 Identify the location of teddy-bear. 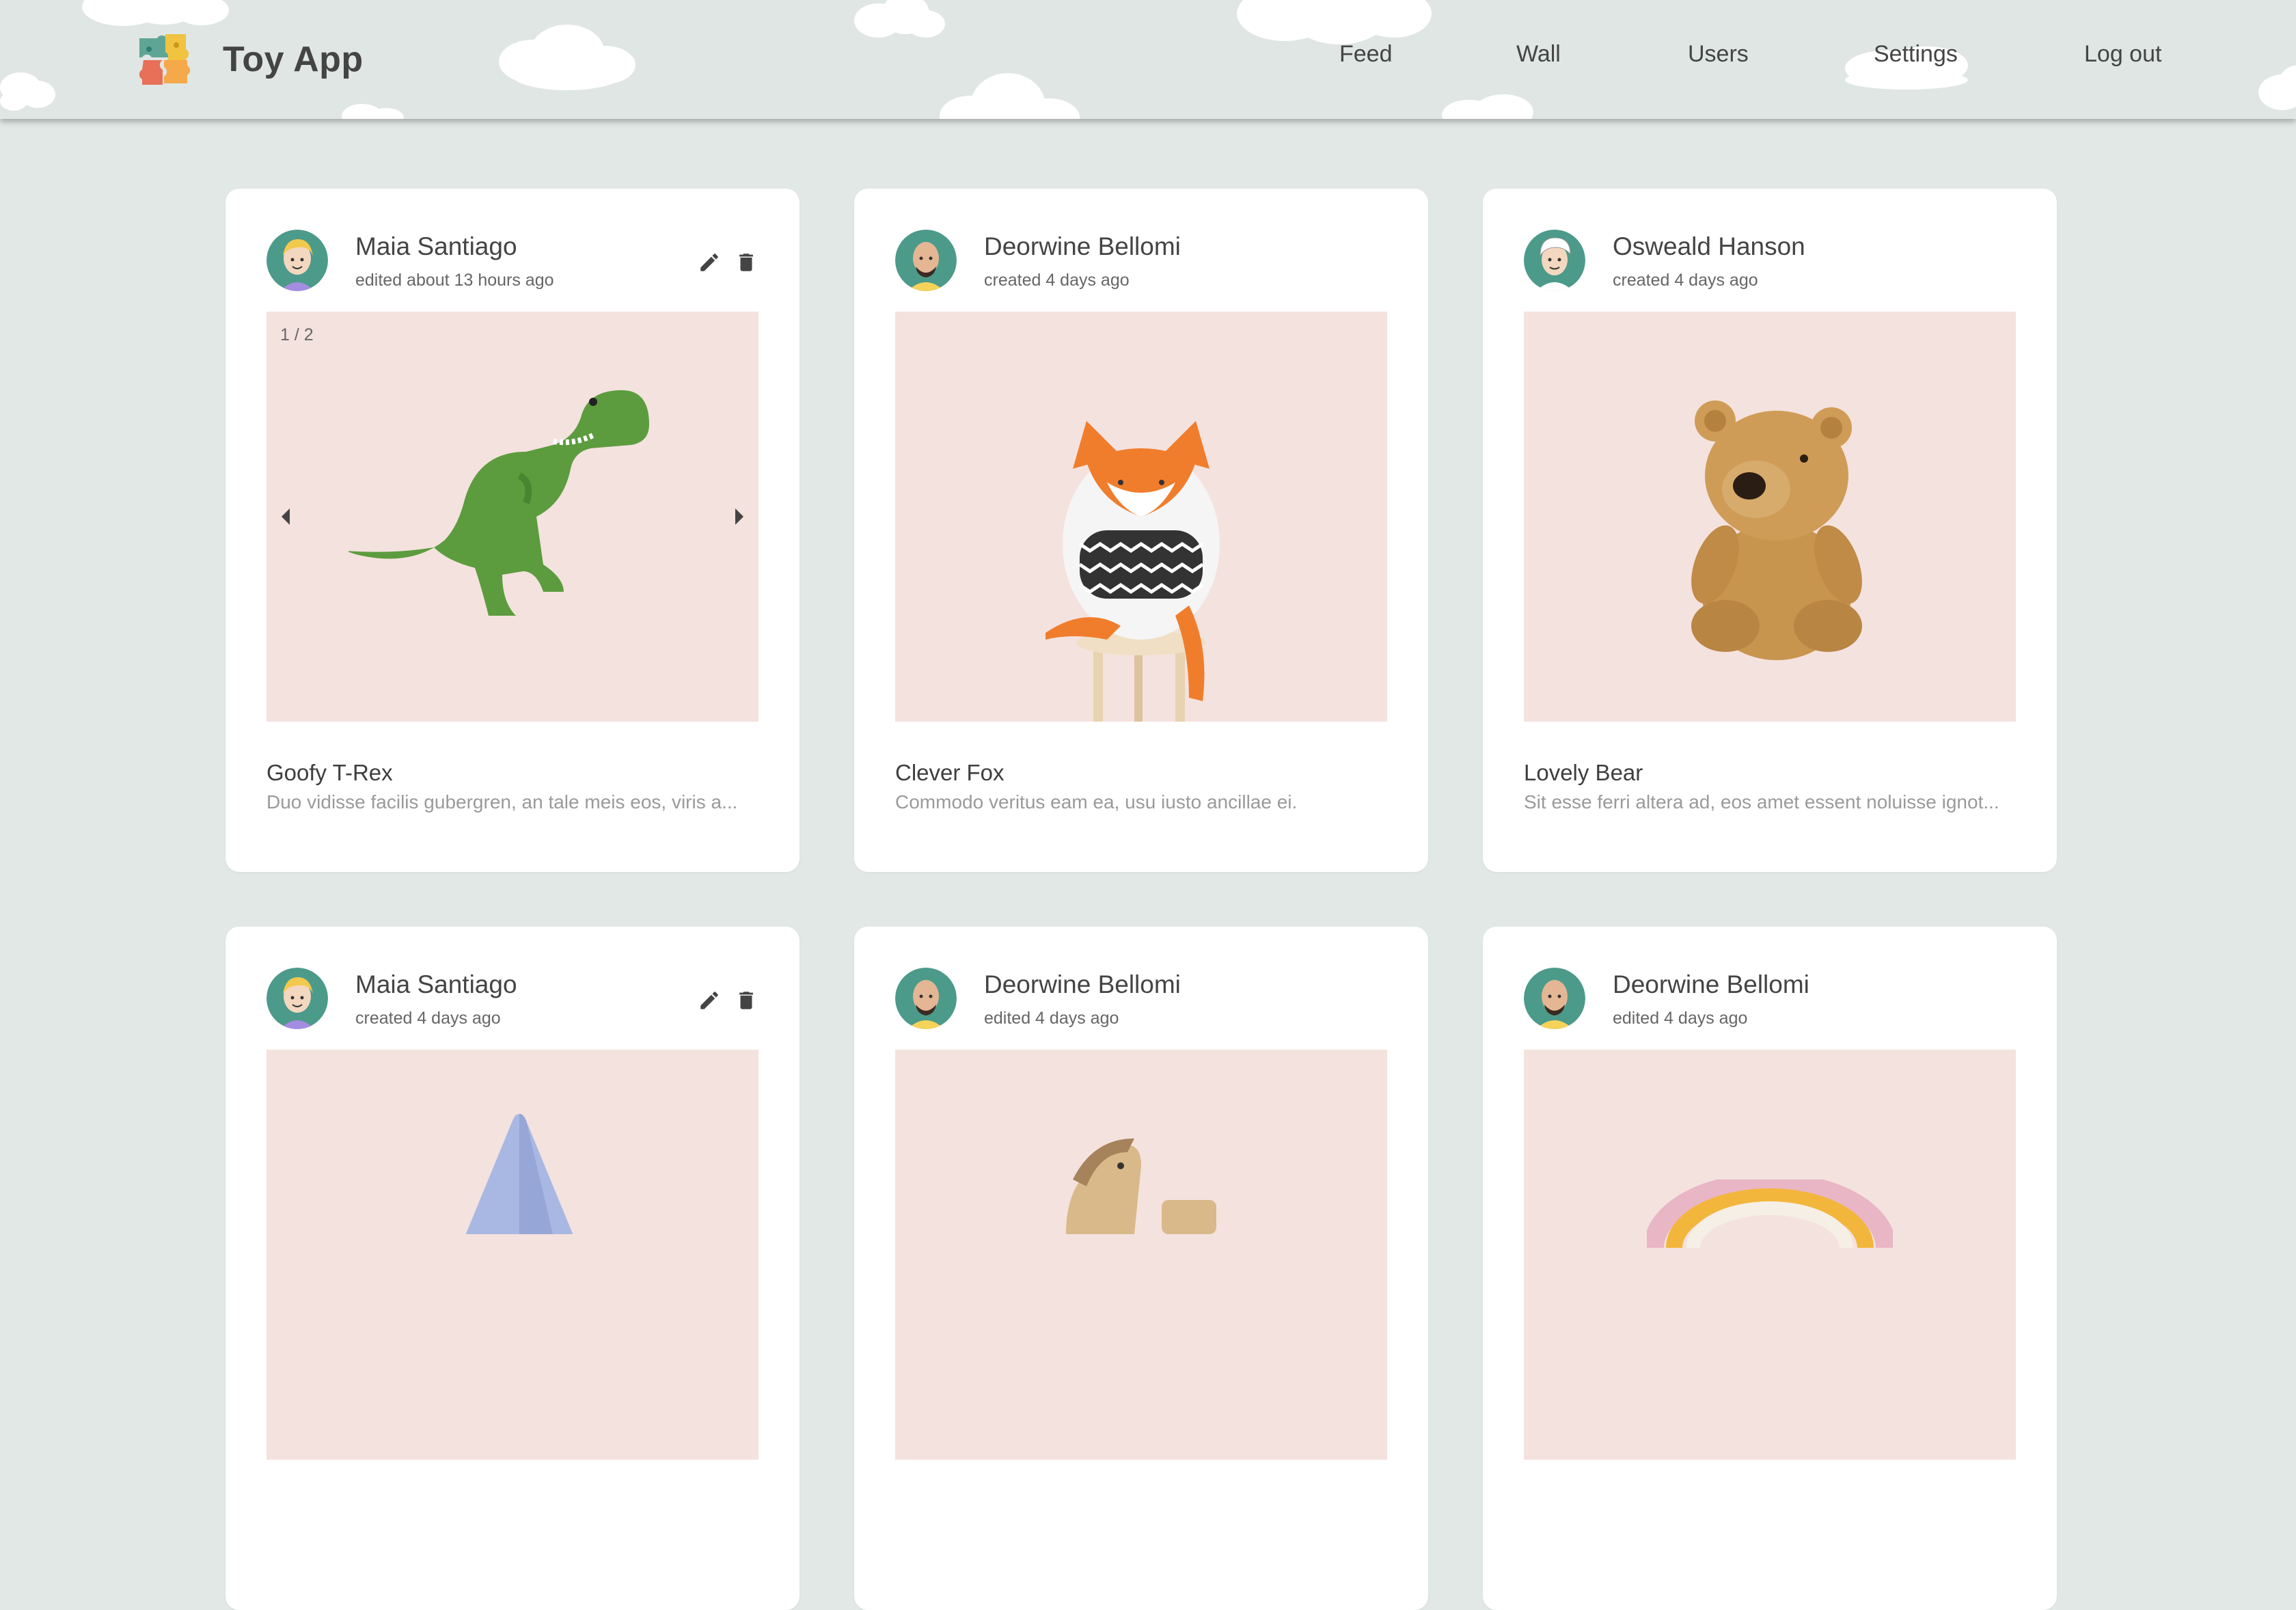
(1776, 530).